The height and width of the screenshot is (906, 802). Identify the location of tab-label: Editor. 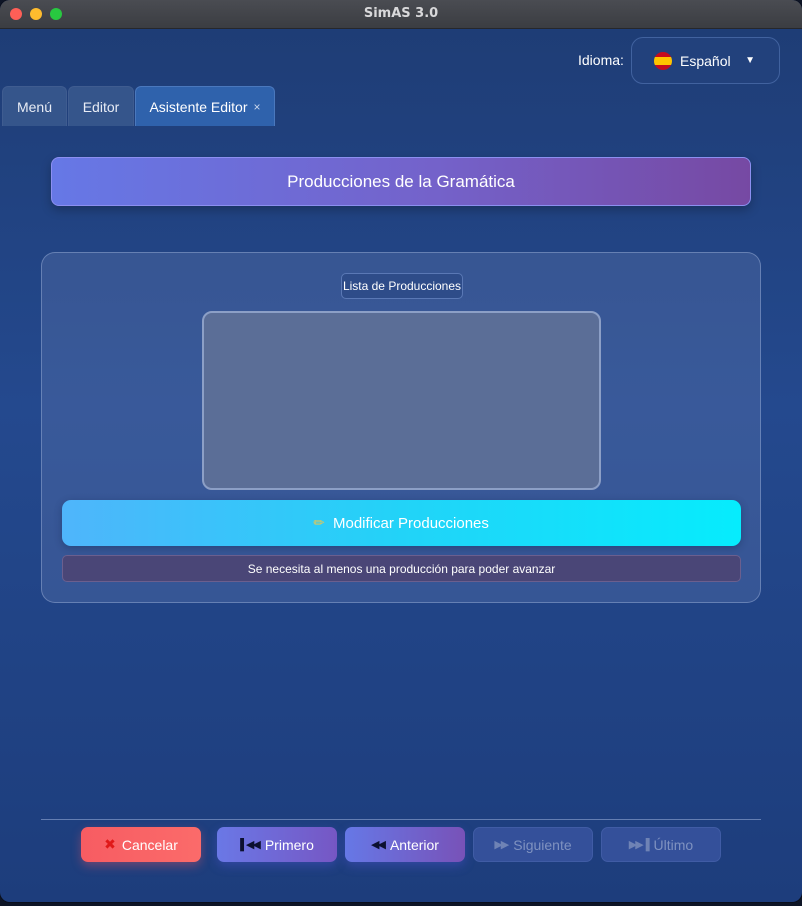
(101, 106).